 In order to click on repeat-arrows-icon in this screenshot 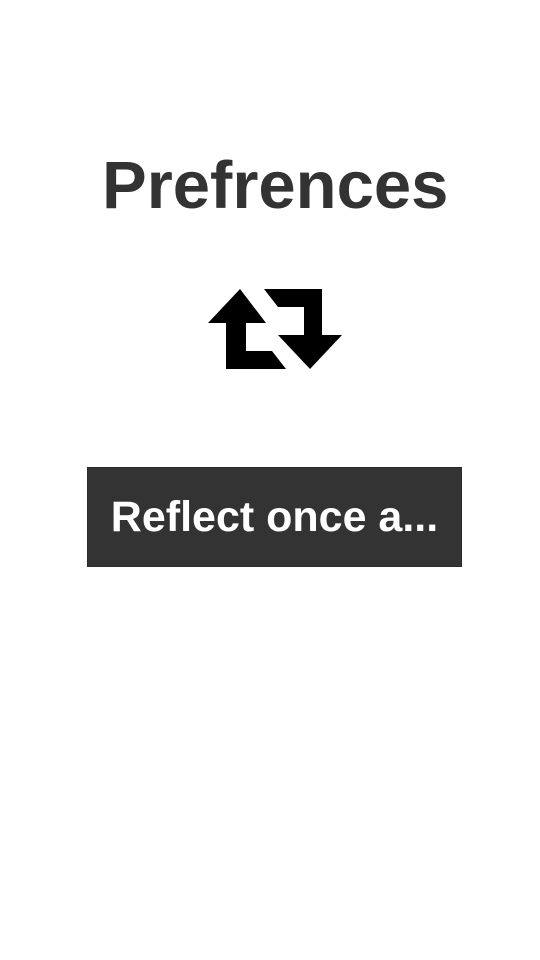, I will do `click(275, 329)`.